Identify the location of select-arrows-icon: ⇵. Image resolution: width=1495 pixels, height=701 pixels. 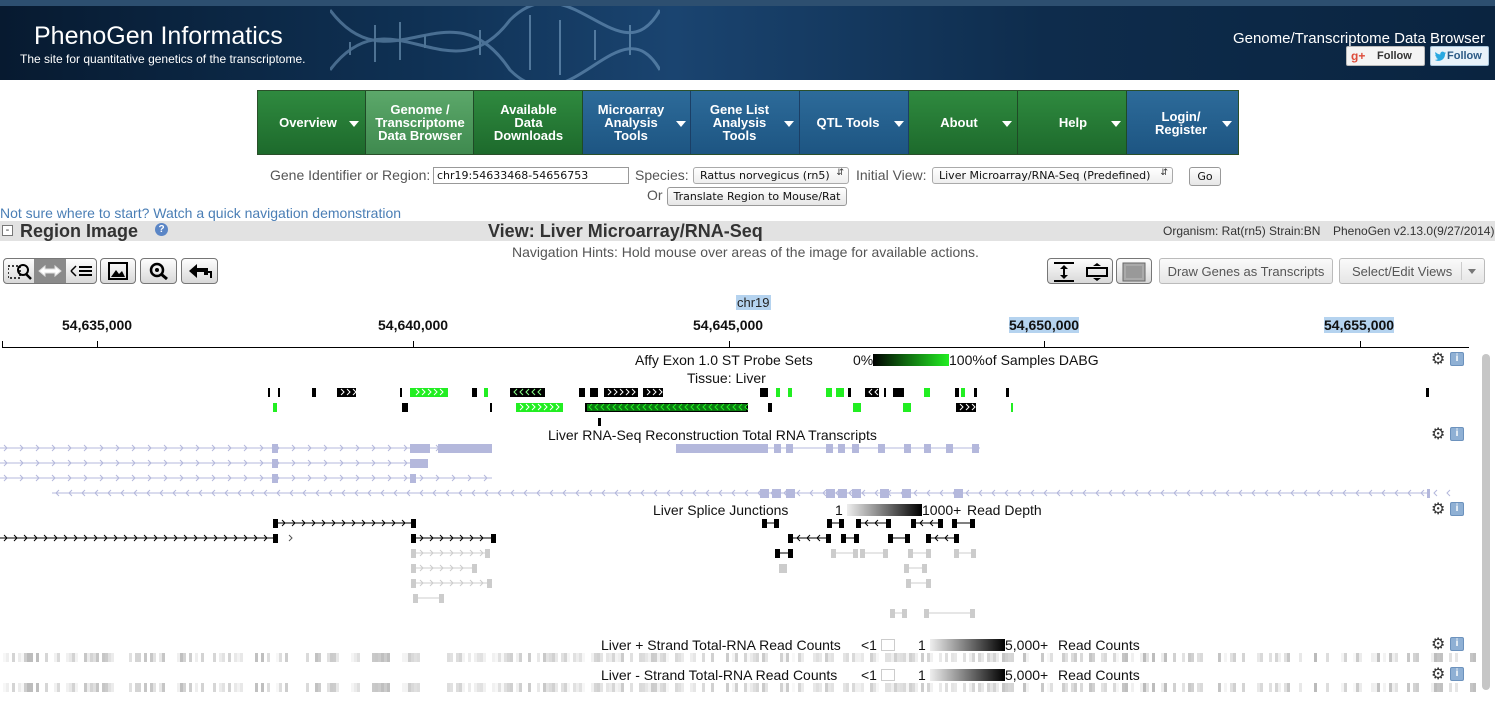
(1164, 173).